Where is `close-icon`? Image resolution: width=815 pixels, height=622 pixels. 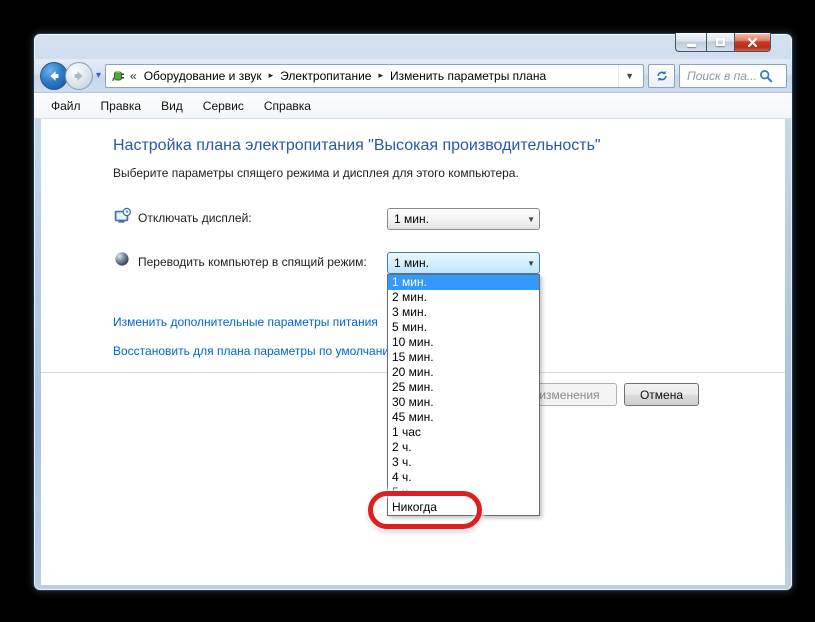 close-icon is located at coordinates (752, 42).